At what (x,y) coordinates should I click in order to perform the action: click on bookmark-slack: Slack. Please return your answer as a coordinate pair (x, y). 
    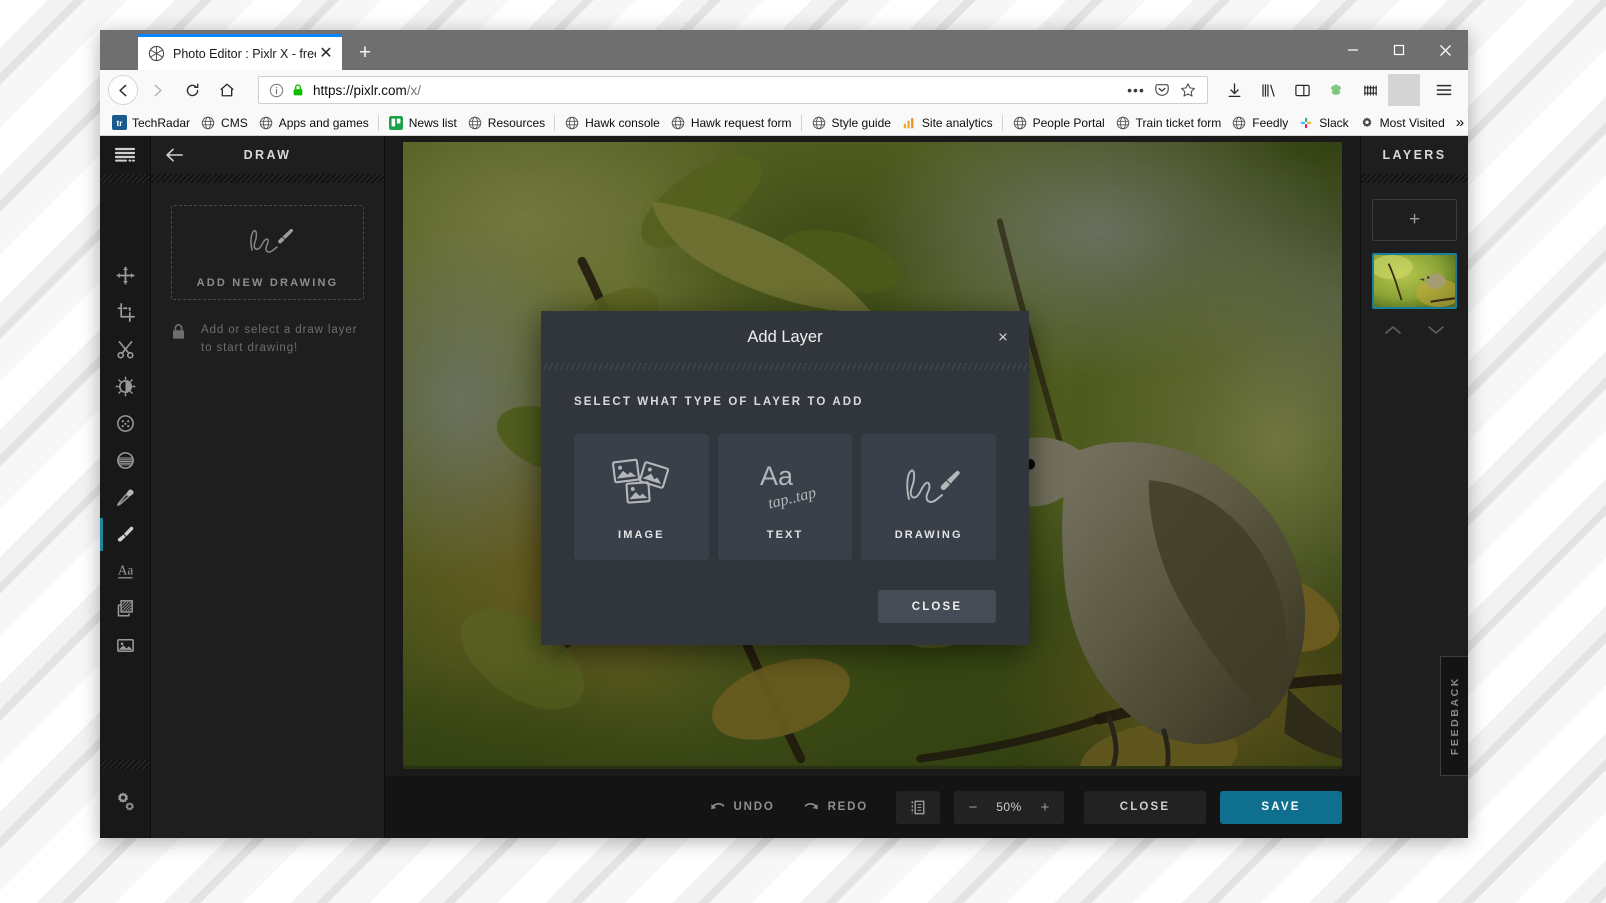
    Looking at the image, I should click on (1323, 123).